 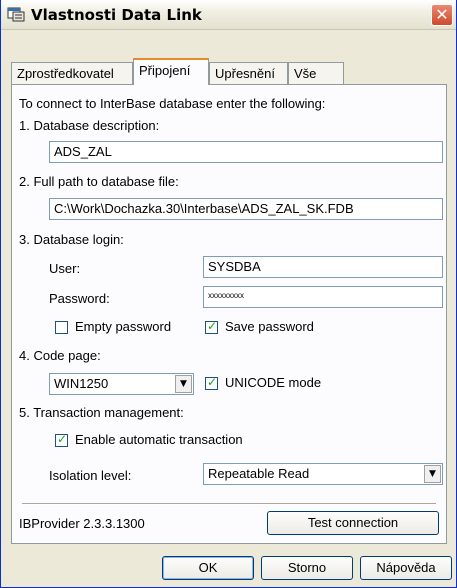 I want to click on tab-label: Zprostředkovatel, so click(x=65, y=73).